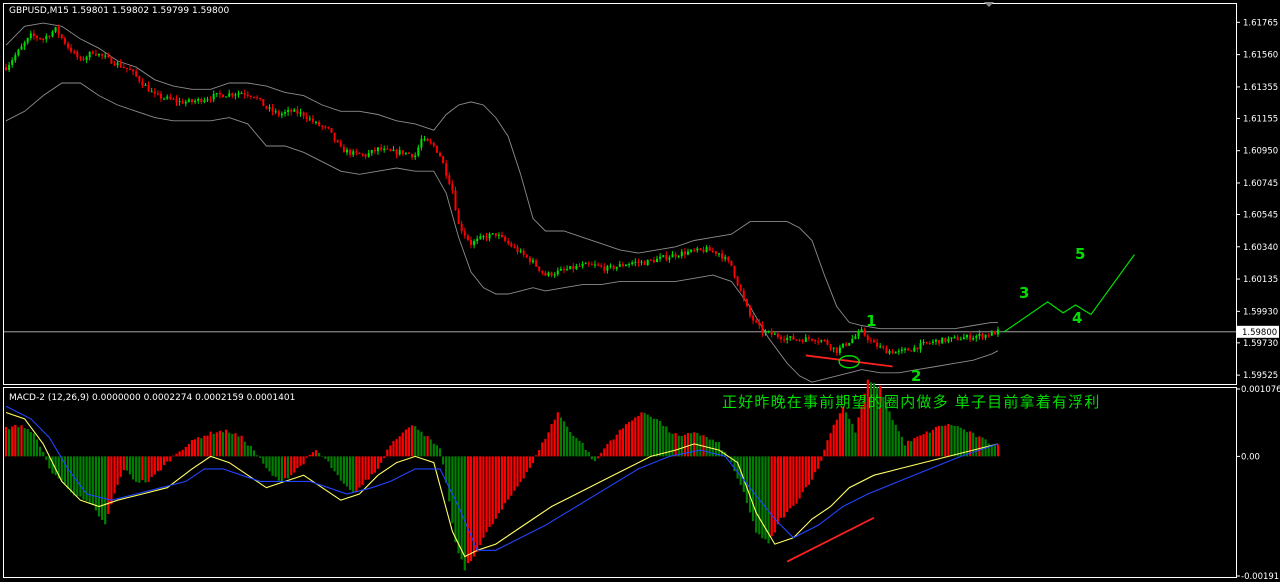 The width and height of the screenshot is (1280, 582). Describe the element at coordinates (1259, 333) in the screenshot. I see `current-price-label: 1.59800` at that location.